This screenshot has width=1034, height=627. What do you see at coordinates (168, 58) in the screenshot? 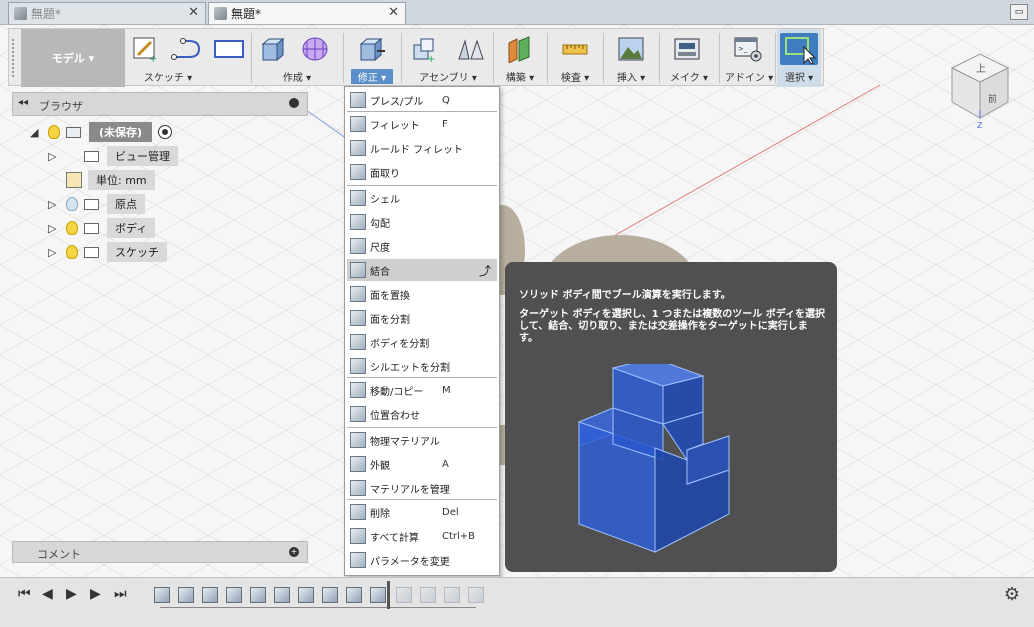
I see `sketch-group: + スケッチ ▾` at bounding box center [168, 58].